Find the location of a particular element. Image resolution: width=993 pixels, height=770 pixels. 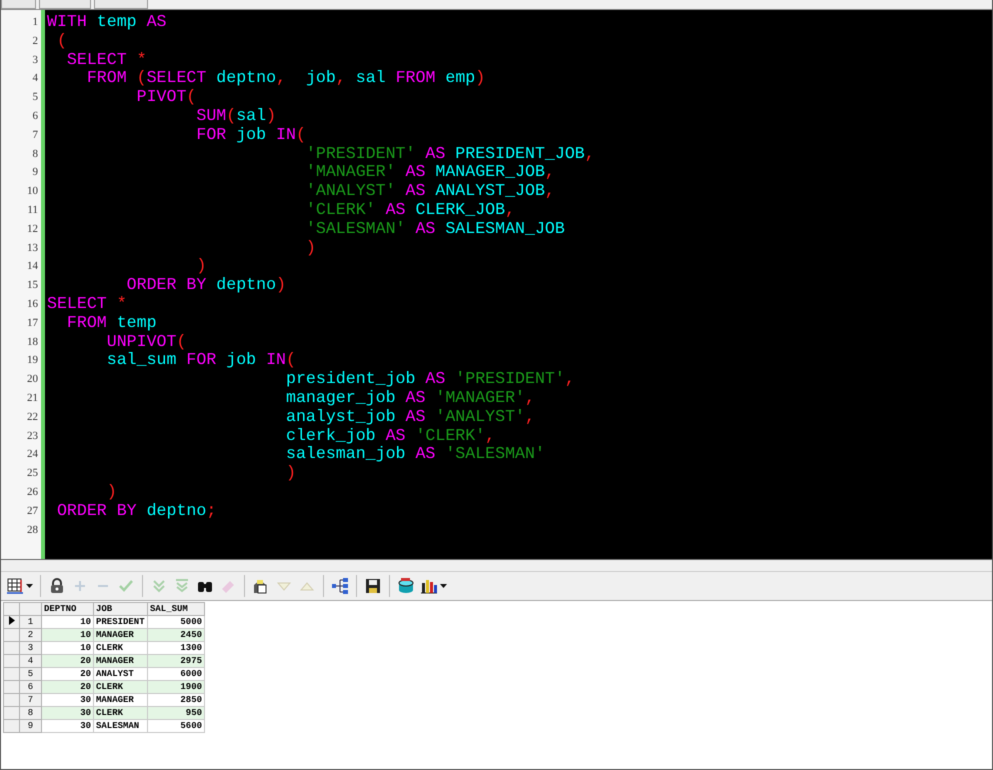

line-number: 7 is located at coordinates (35, 135).